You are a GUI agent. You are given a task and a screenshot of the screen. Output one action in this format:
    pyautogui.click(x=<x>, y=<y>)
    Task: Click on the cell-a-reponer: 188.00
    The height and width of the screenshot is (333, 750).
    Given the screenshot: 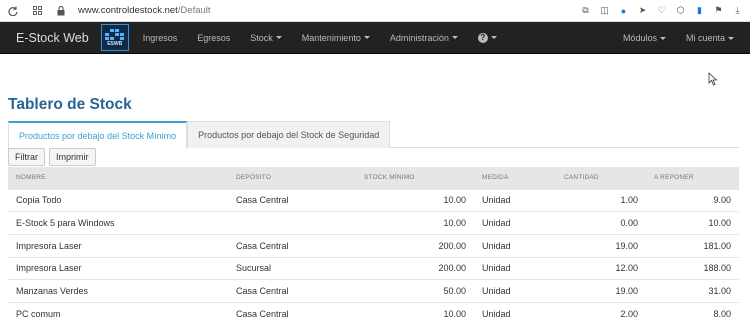 What is the action you would take?
    pyautogui.click(x=717, y=268)
    